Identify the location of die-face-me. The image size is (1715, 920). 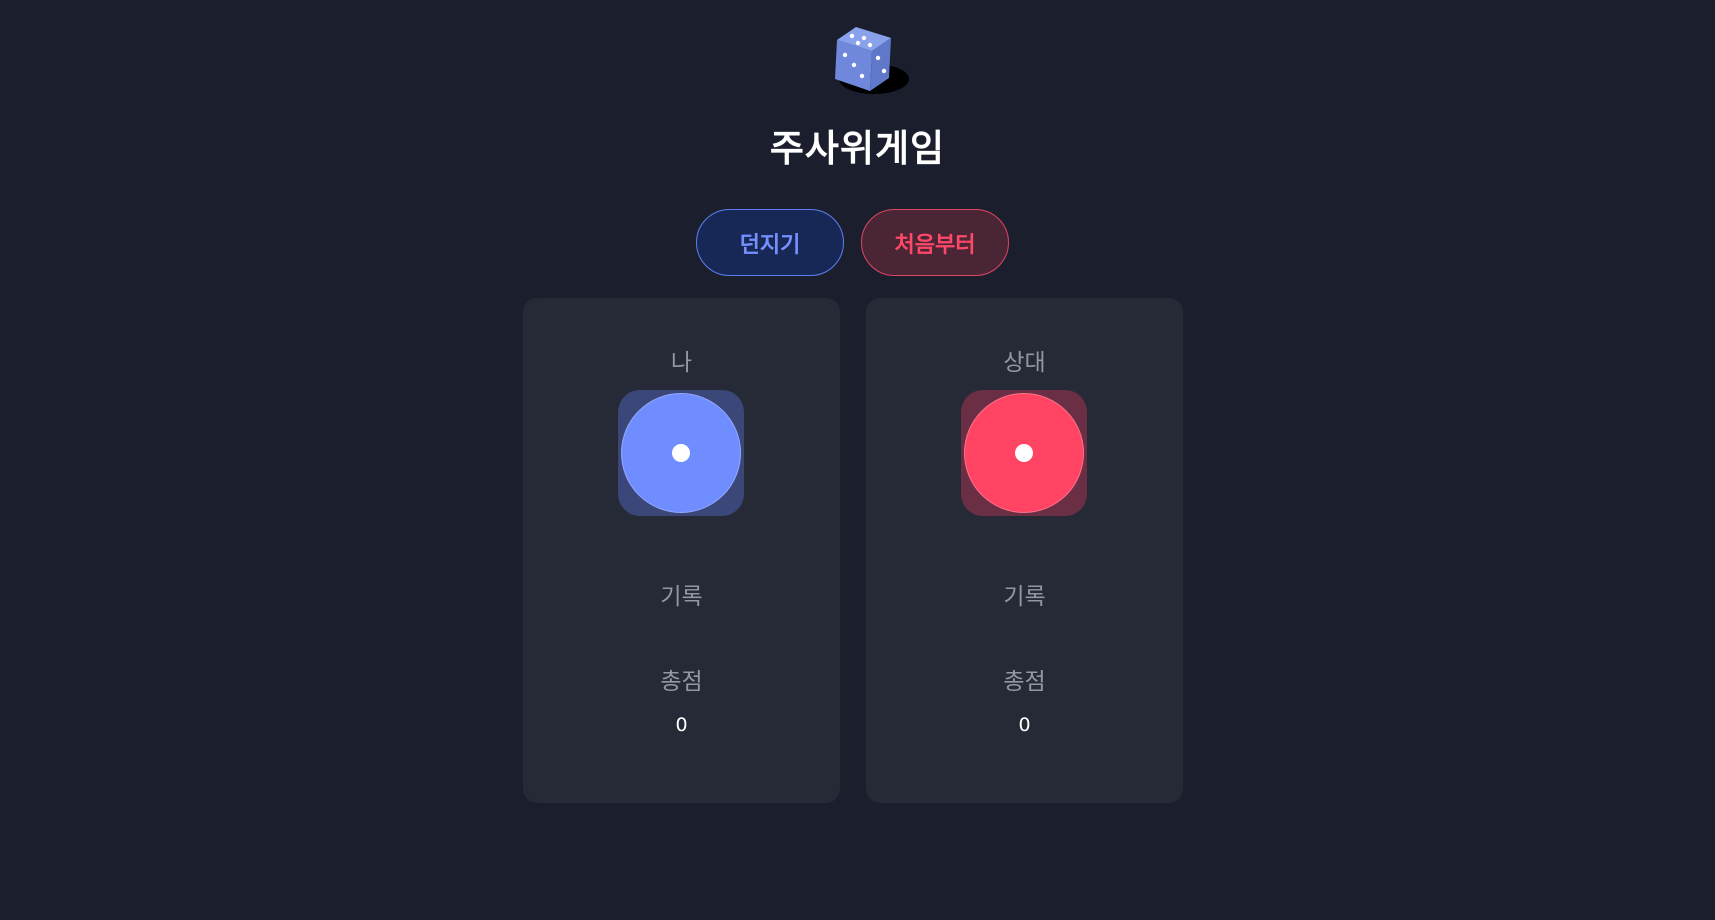
(681, 453).